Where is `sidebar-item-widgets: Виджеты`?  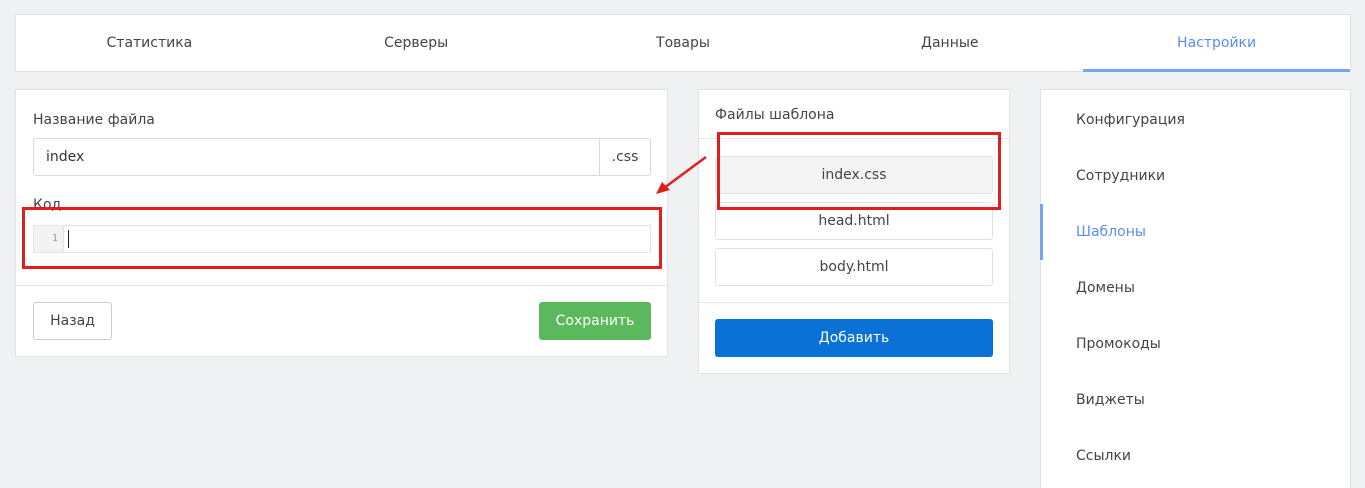
sidebar-item-widgets: Виджеты is located at coordinates (1195, 400).